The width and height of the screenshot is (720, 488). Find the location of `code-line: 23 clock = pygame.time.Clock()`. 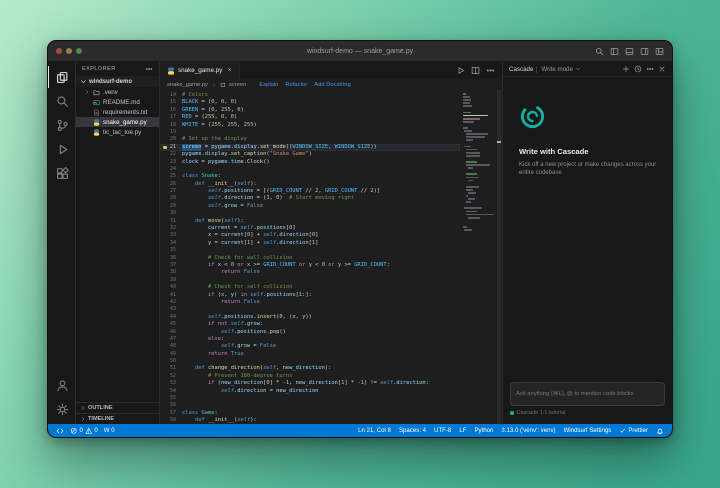

code-line: 23 clock = pygame.time.Clock() is located at coordinates (310, 162).